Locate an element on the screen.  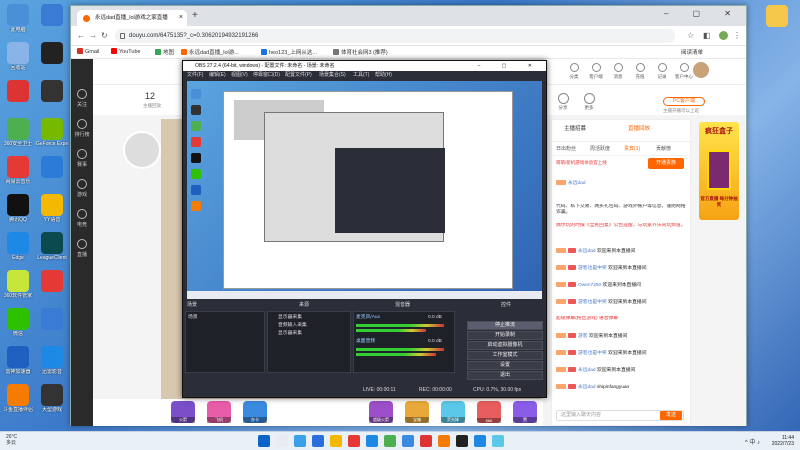
send-button: 发送 is located at coordinates (671, 415).